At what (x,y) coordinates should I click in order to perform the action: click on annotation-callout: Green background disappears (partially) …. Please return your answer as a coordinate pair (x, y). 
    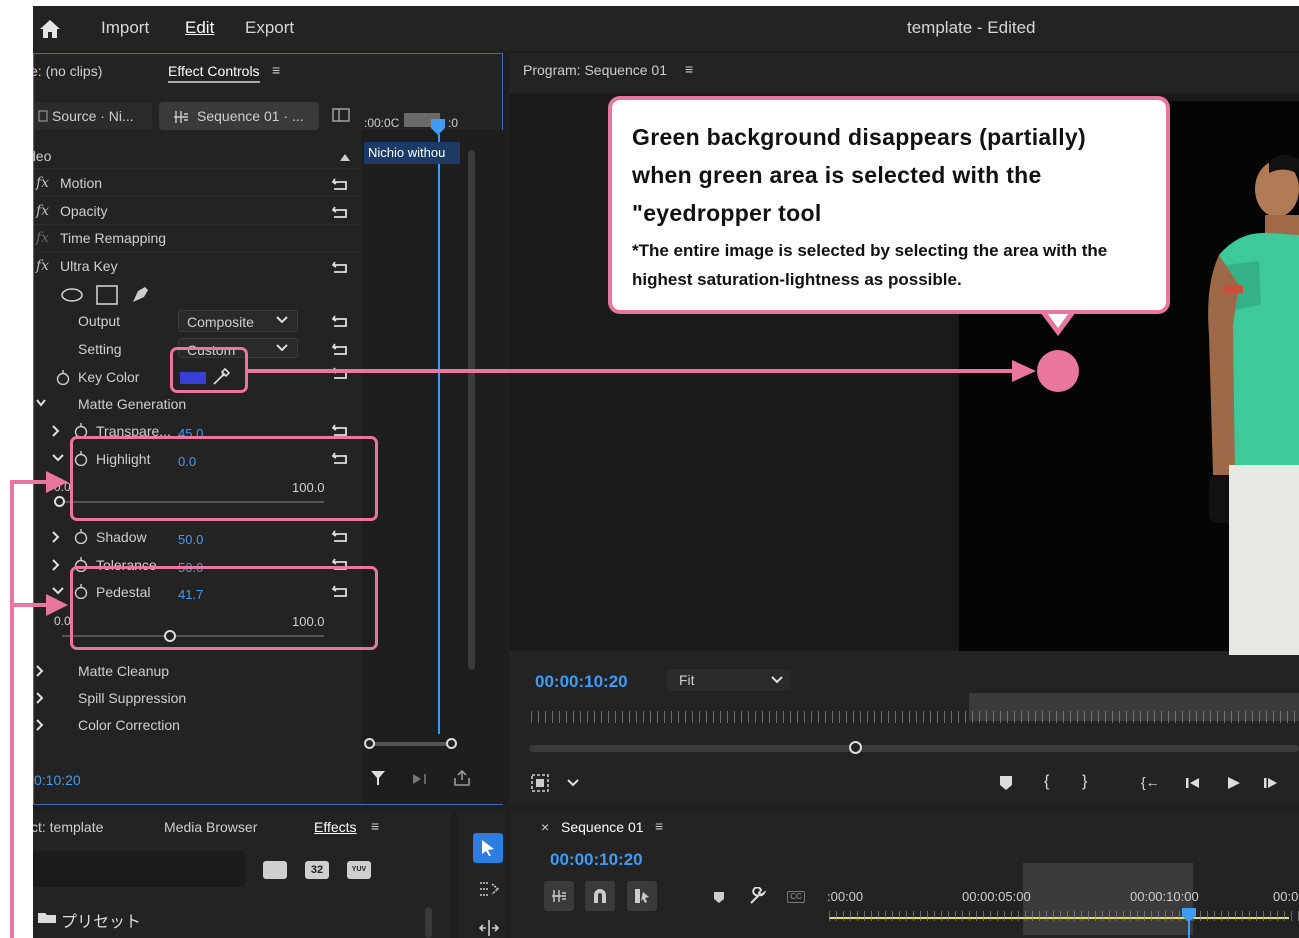
    Looking at the image, I should click on (889, 205).